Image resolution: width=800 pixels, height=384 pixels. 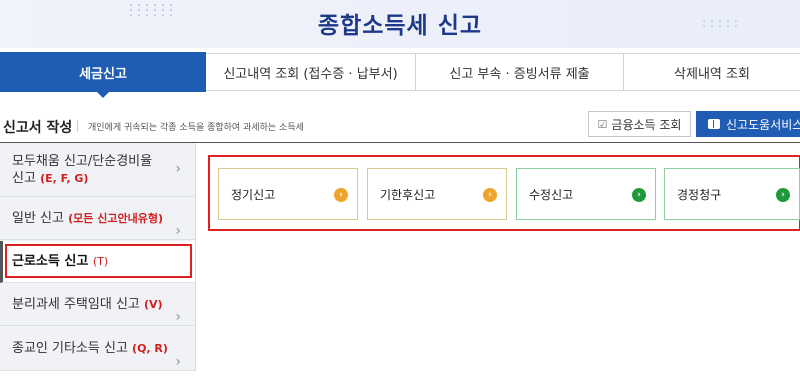 I want to click on sidebar-item-label: 분리과세 주택임대 신고, so click(x=76, y=304).